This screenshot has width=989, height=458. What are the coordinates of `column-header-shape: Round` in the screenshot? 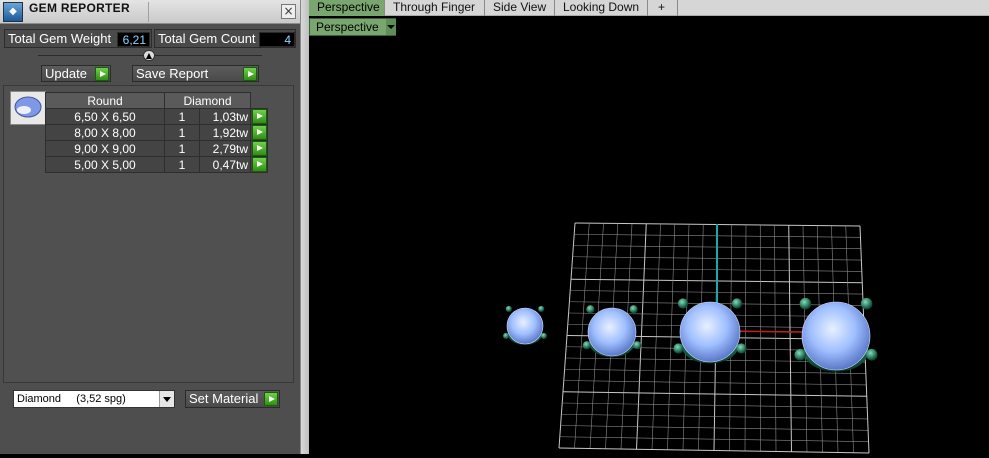 It's located at (105, 101).